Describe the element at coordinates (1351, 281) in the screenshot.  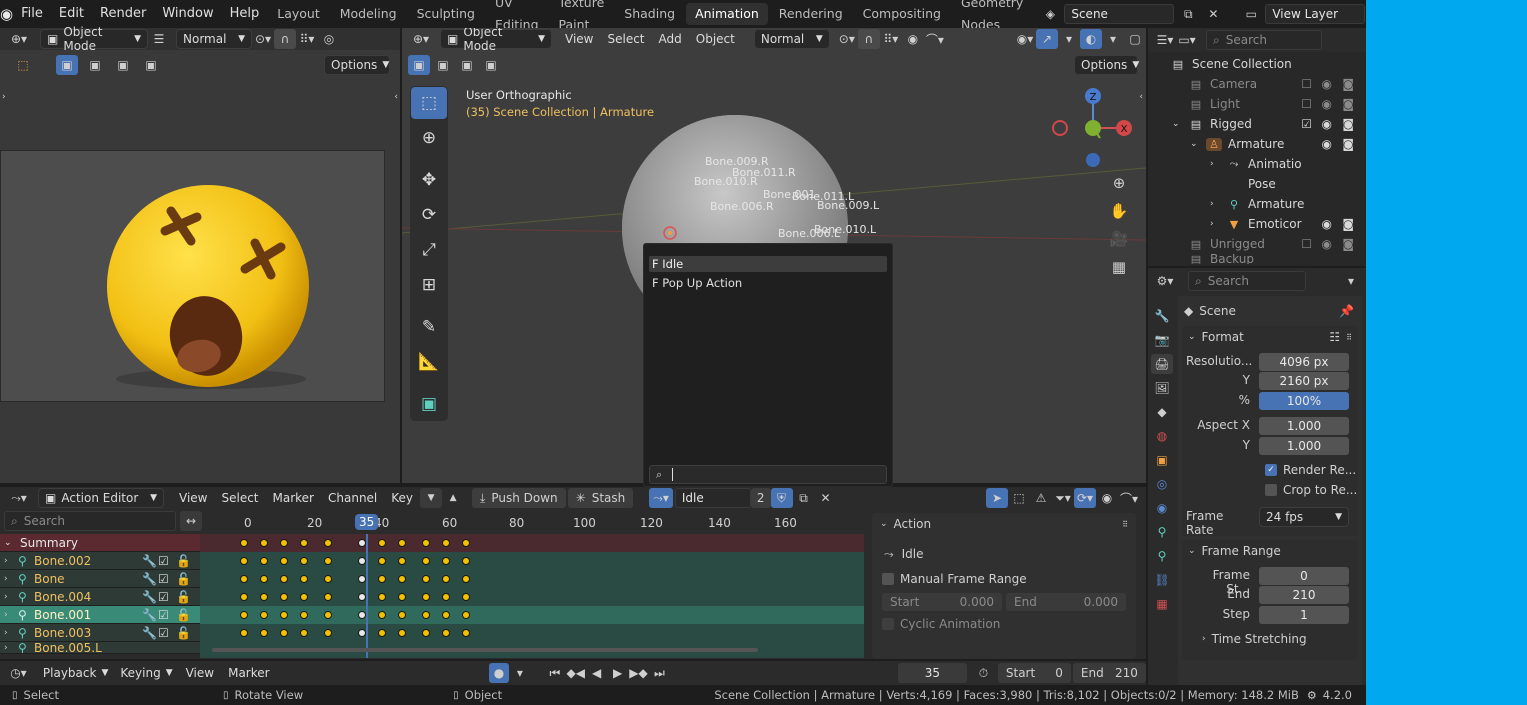
I see `options-dropdown-icon: ▾` at that location.